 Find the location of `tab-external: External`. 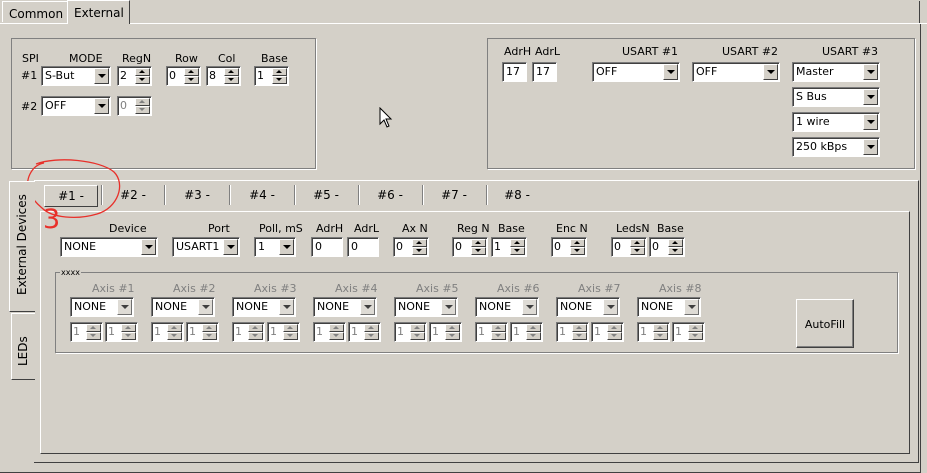

tab-external: External is located at coordinates (98, 12).